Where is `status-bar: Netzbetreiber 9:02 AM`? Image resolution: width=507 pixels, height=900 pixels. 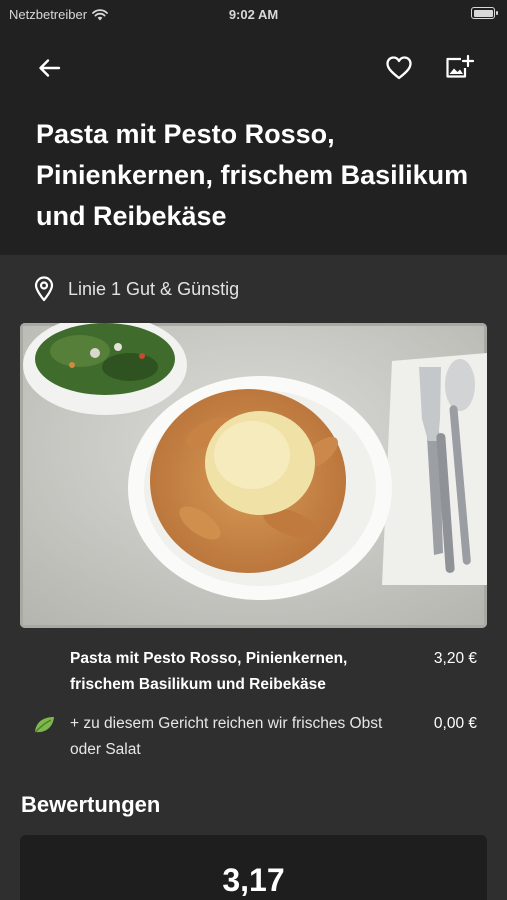
status-bar: Netzbetreiber 9:02 AM is located at coordinates (253, 14).